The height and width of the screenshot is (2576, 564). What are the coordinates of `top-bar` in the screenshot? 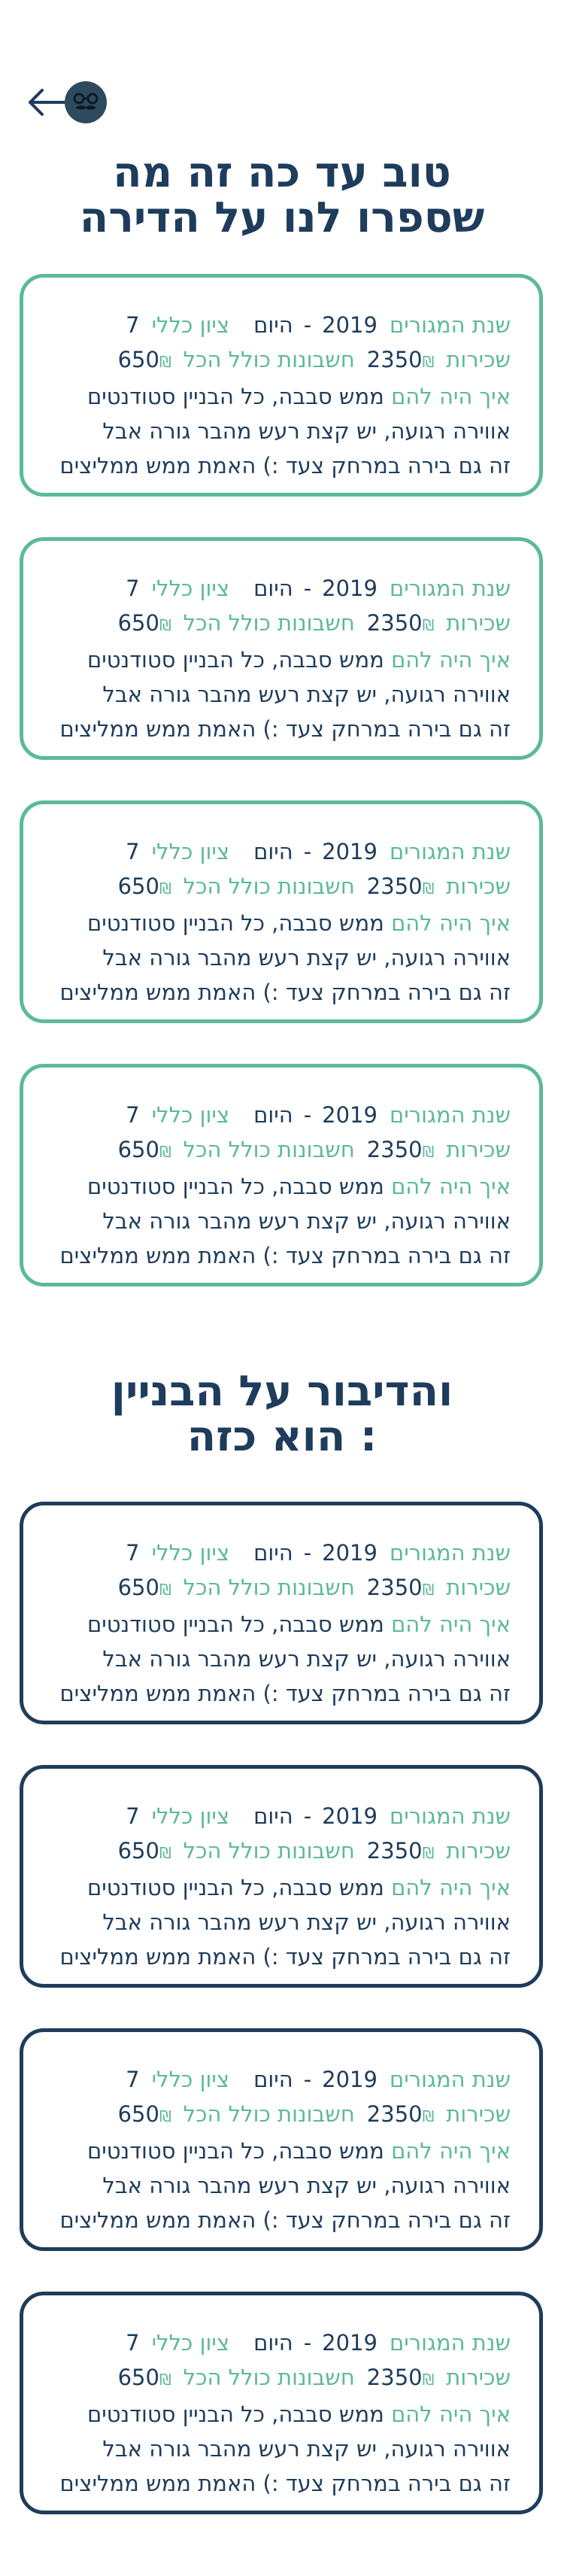 It's located at (67, 102).